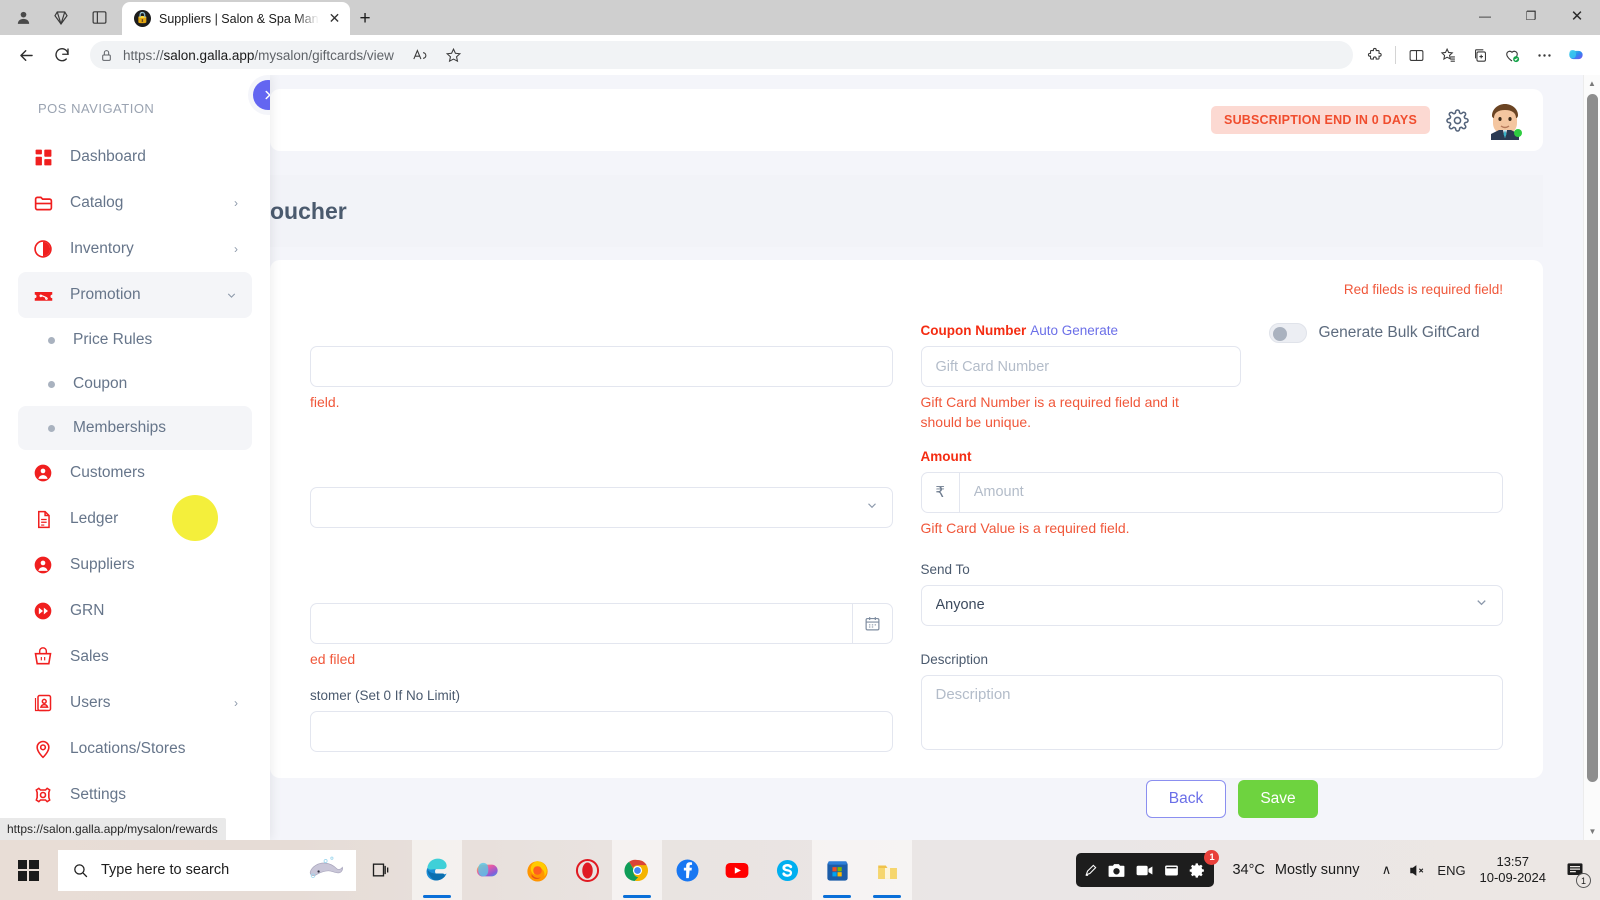 The image size is (1600, 900). Describe the element at coordinates (1295, 870) in the screenshot. I see `weather-widget: 34°C Mostly sunny` at that location.